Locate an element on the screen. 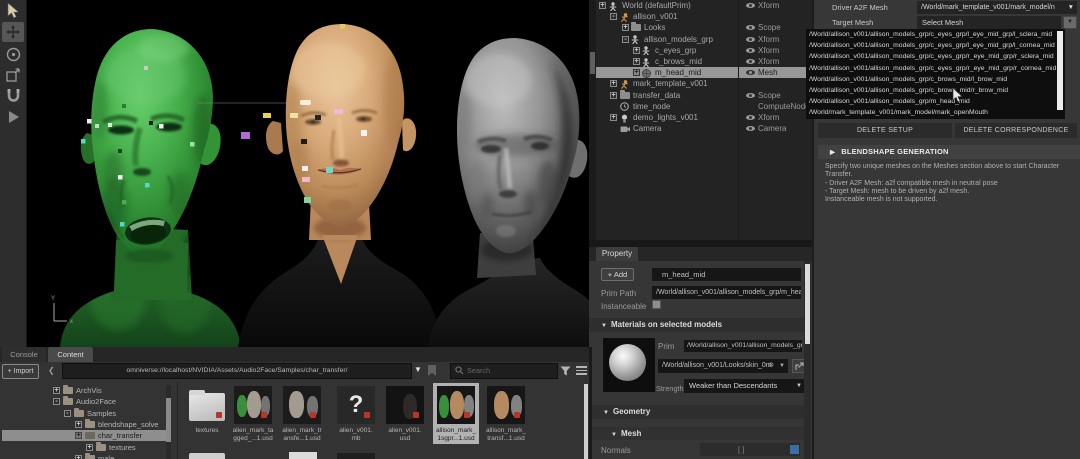 The image size is (1080, 459). svg-text: x is located at coordinates (71, 322).